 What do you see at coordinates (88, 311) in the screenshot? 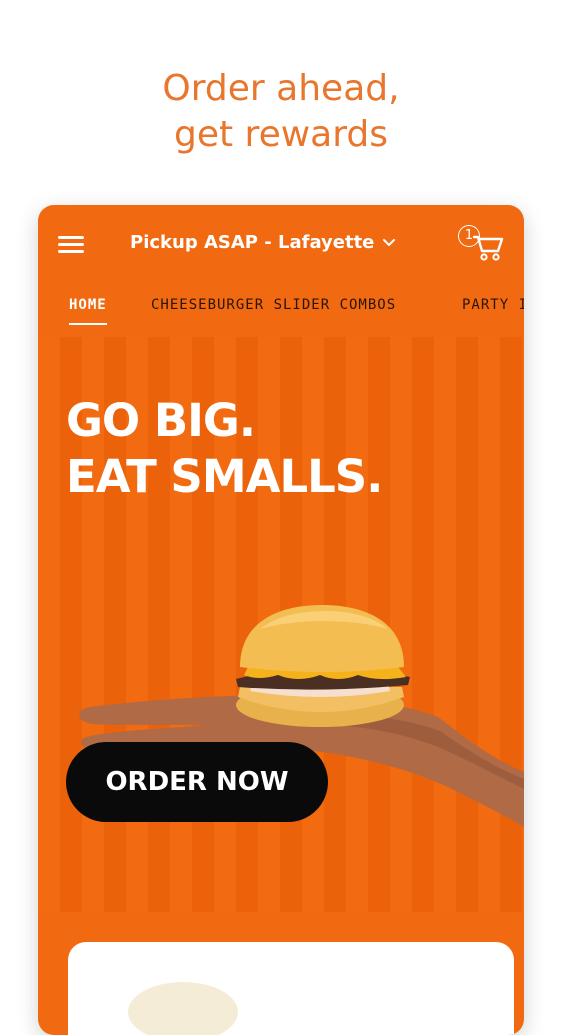
I see `tab-home: HOME` at bounding box center [88, 311].